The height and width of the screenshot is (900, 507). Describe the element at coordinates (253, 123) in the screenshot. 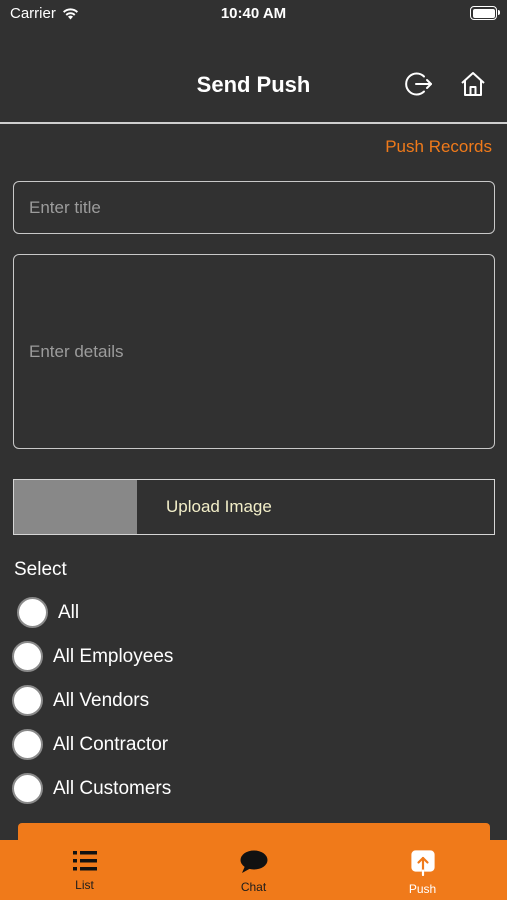

I see `header-divider` at that location.